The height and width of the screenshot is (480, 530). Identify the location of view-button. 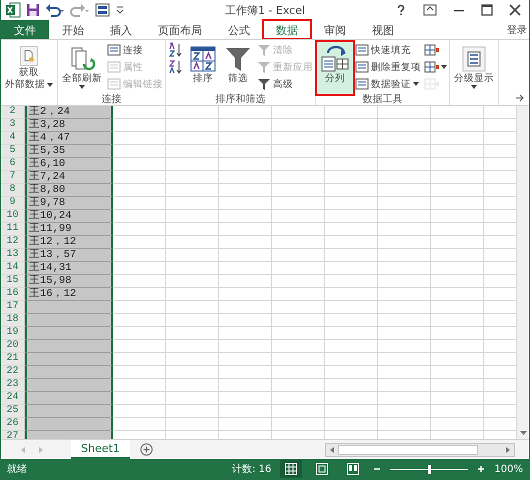
(291, 469).